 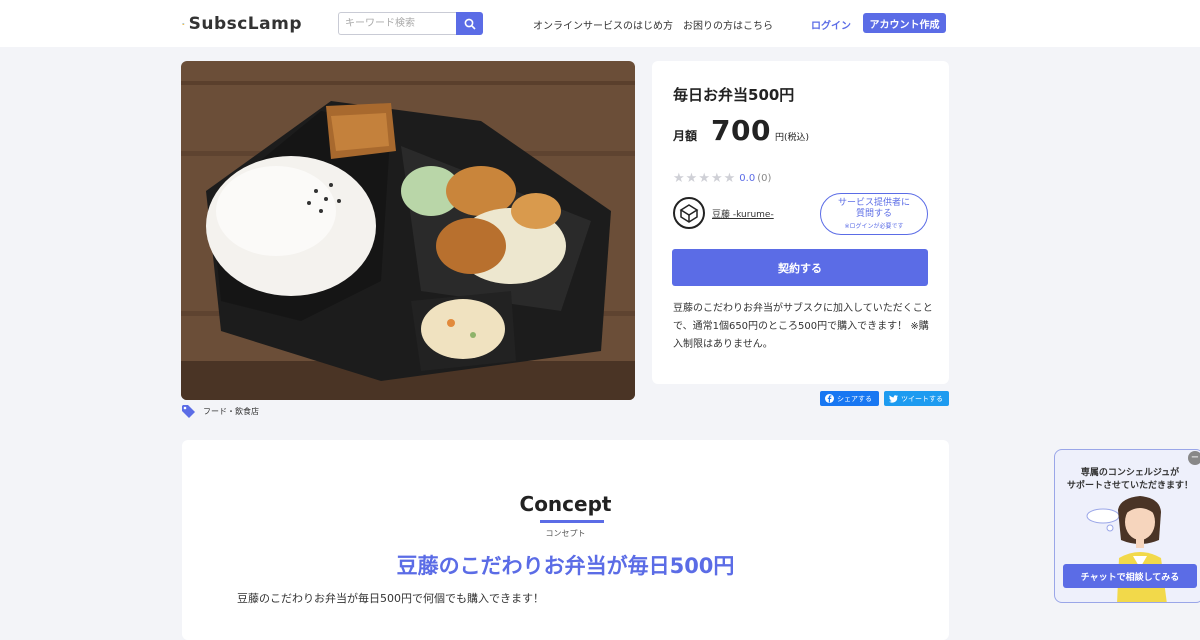 I want to click on login-link: ログイン, so click(x=831, y=24).